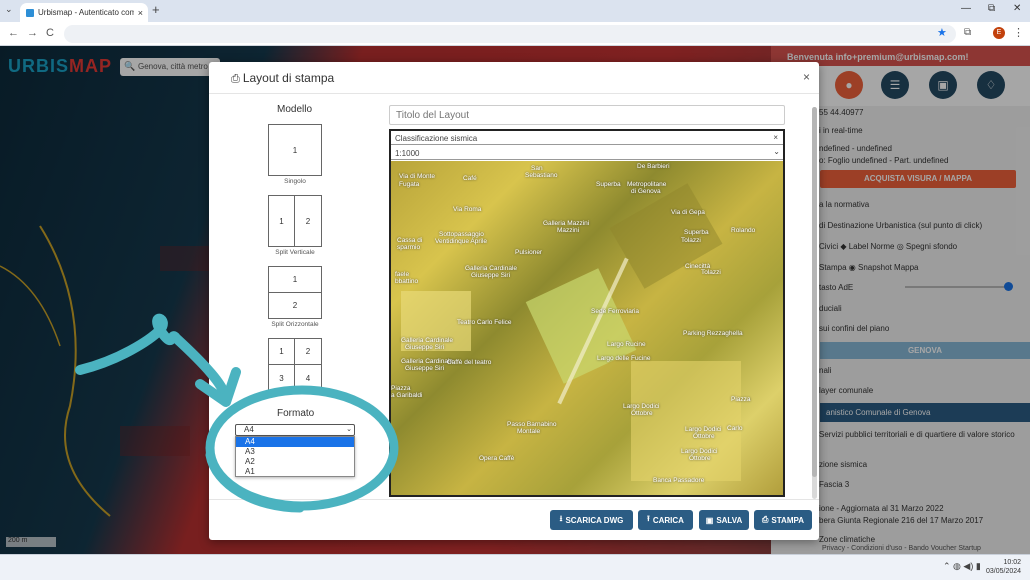 The width and height of the screenshot is (1030, 580). What do you see at coordinates (296, 413) in the screenshot?
I see `formato-label: Formato` at bounding box center [296, 413].